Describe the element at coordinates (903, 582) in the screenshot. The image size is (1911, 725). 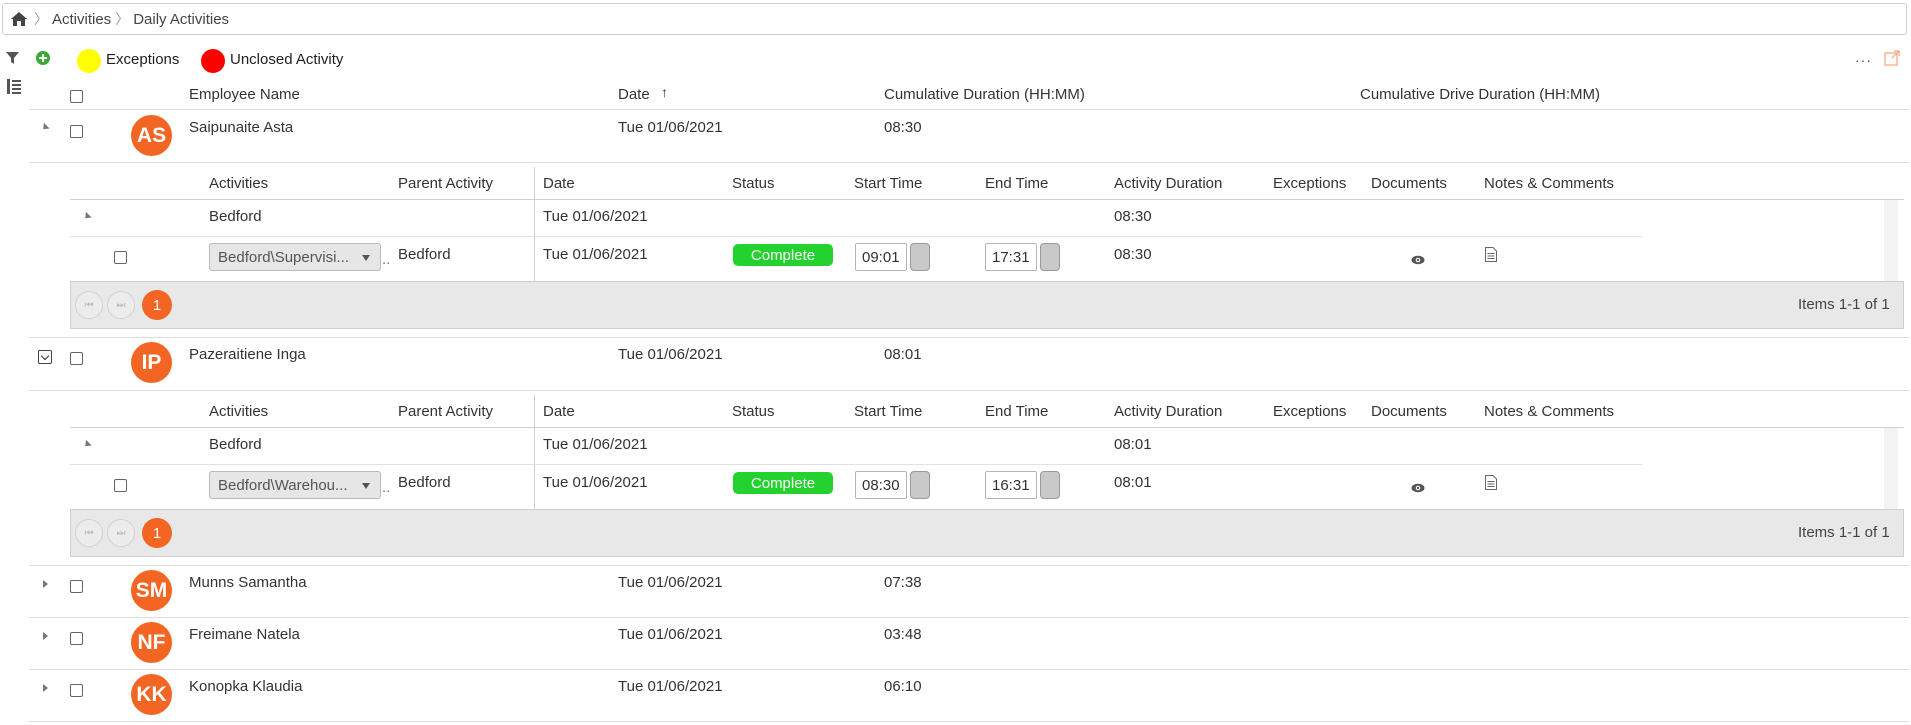
I see `employee-duration: 07:38` at that location.